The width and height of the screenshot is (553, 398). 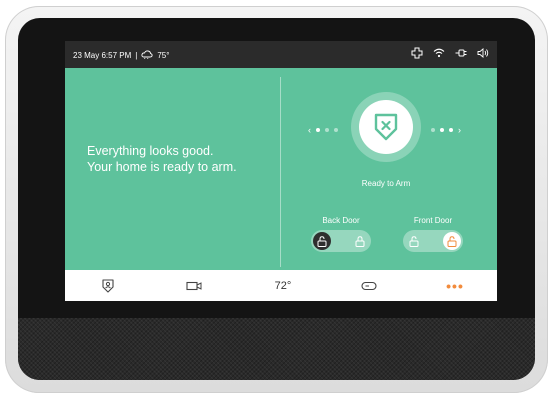 What do you see at coordinates (433, 220) in the screenshot?
I see `front-door-label: Front Door` at bounding box center [433, 220].